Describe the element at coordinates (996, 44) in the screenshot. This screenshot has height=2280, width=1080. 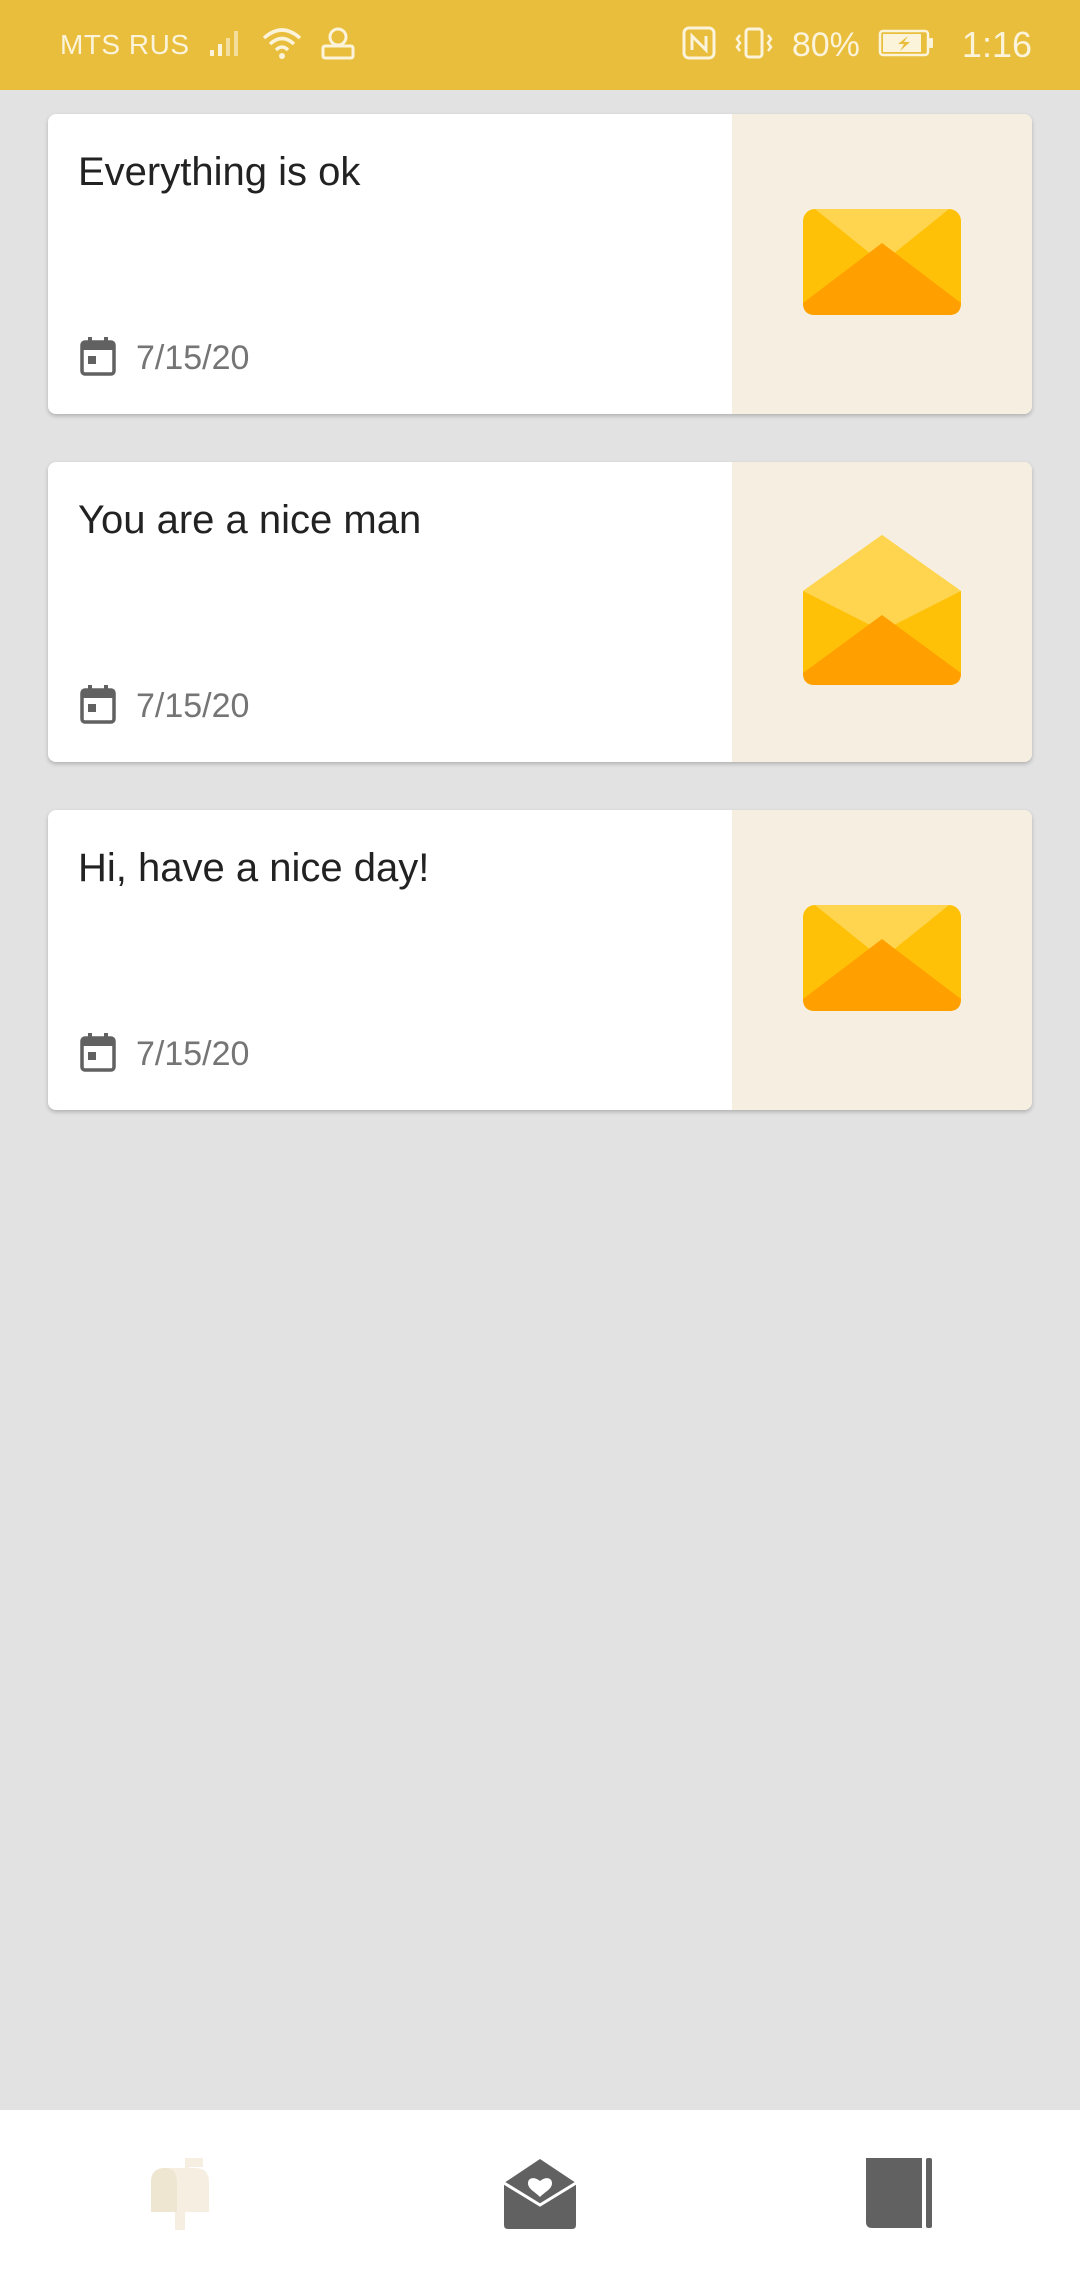
I see `clock: 1:16` at that location.